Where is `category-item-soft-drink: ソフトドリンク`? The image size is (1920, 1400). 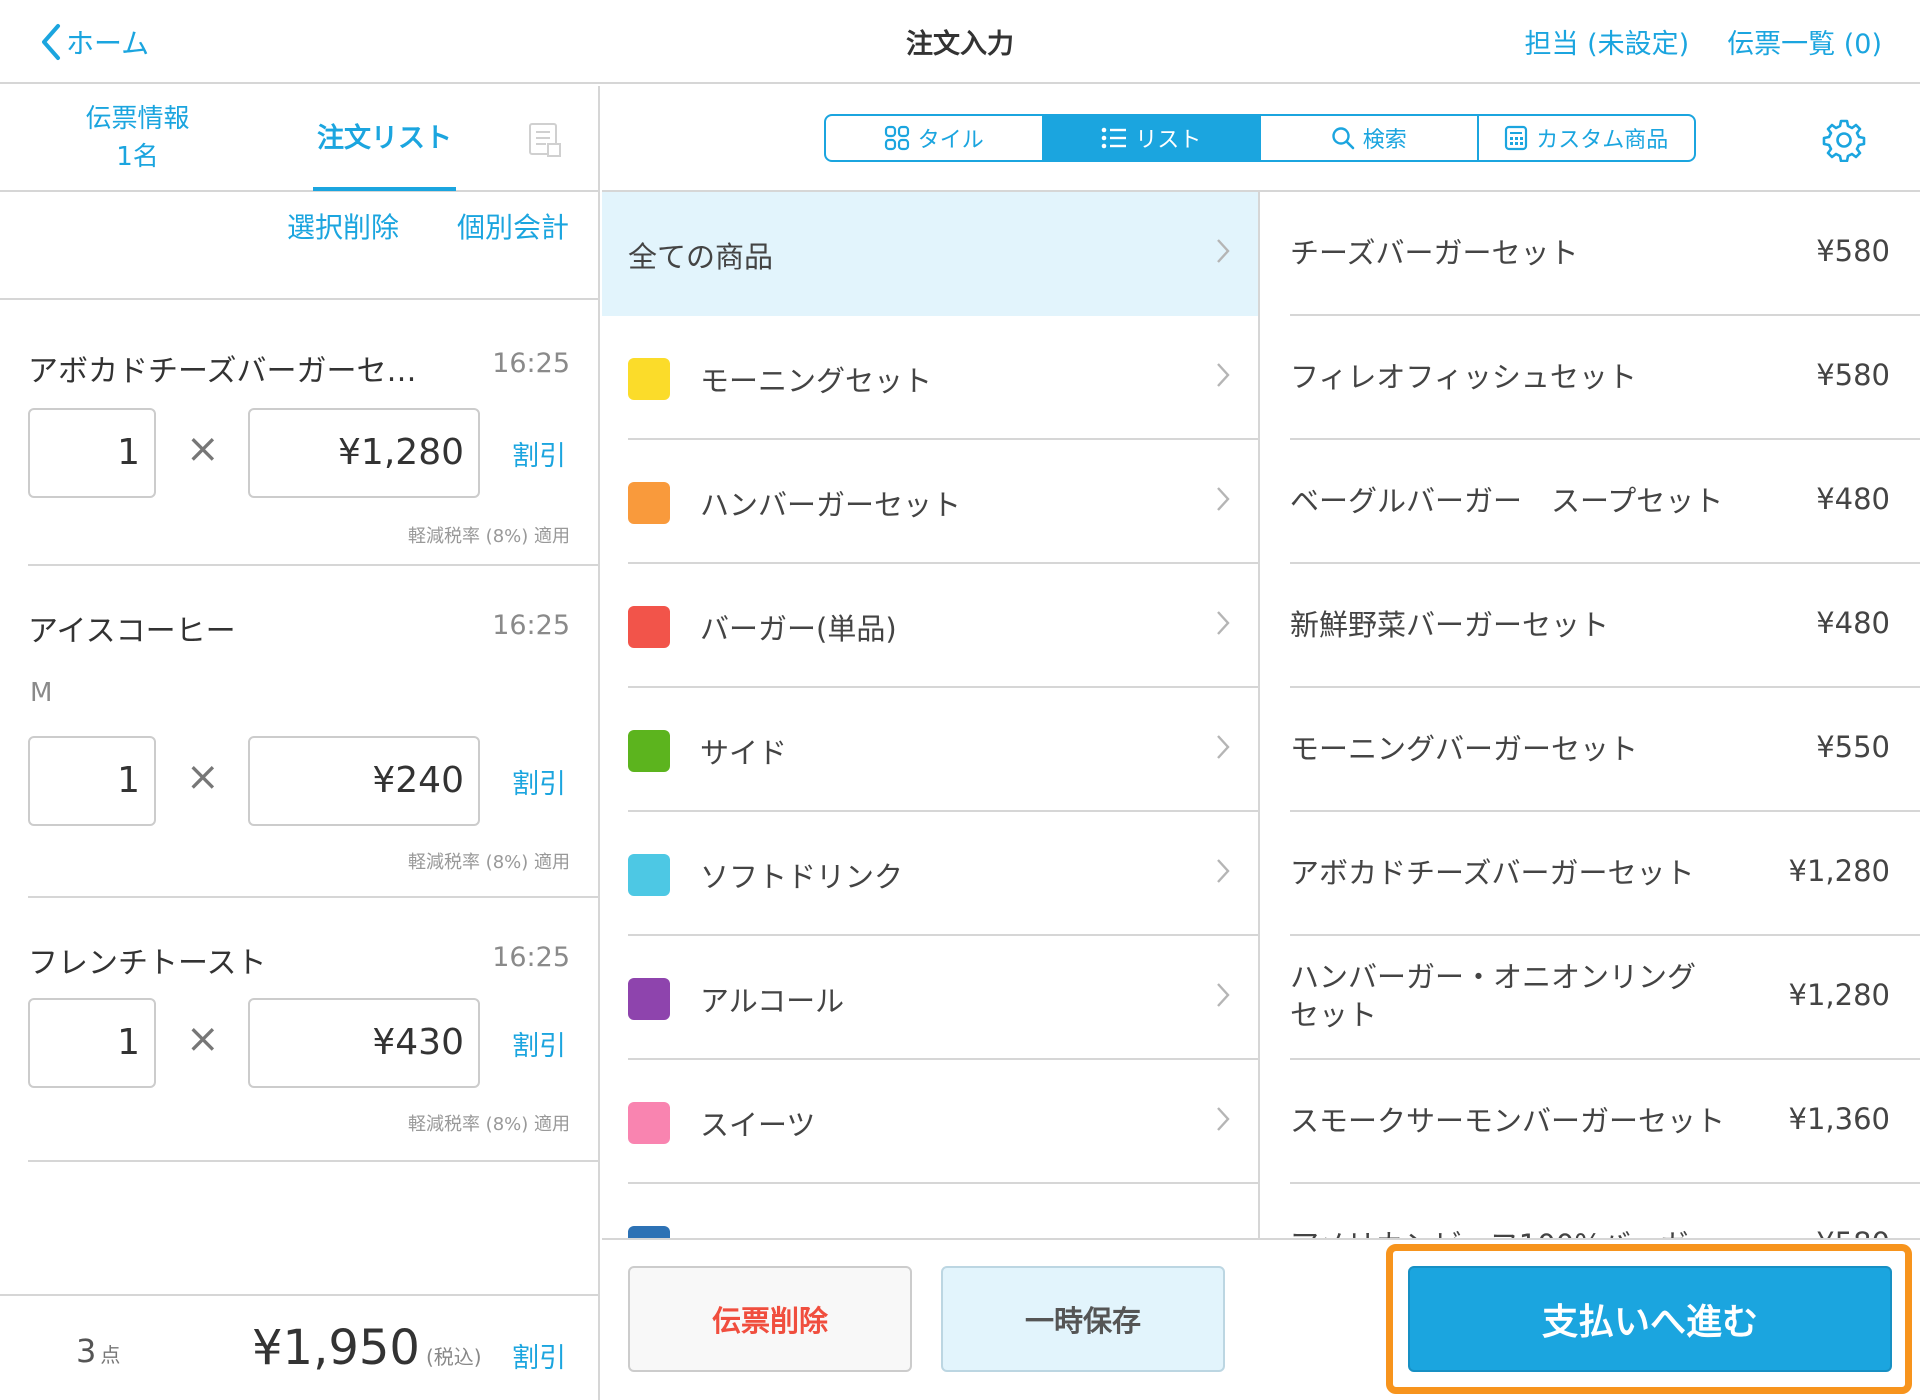 category-item-soft-drink: ソフトドリンク is located at coordinates (930, 874).